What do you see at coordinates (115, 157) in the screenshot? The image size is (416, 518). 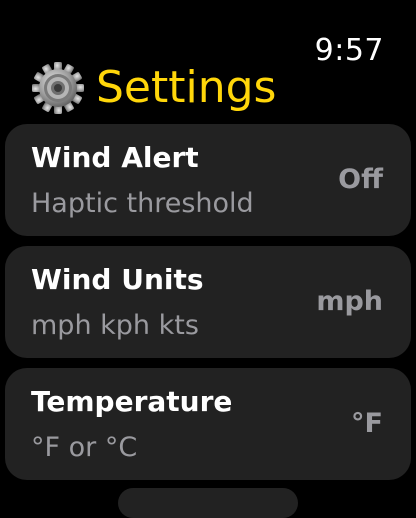 I see `setting-title: Wind Alert` at bounding box center [115, 157].